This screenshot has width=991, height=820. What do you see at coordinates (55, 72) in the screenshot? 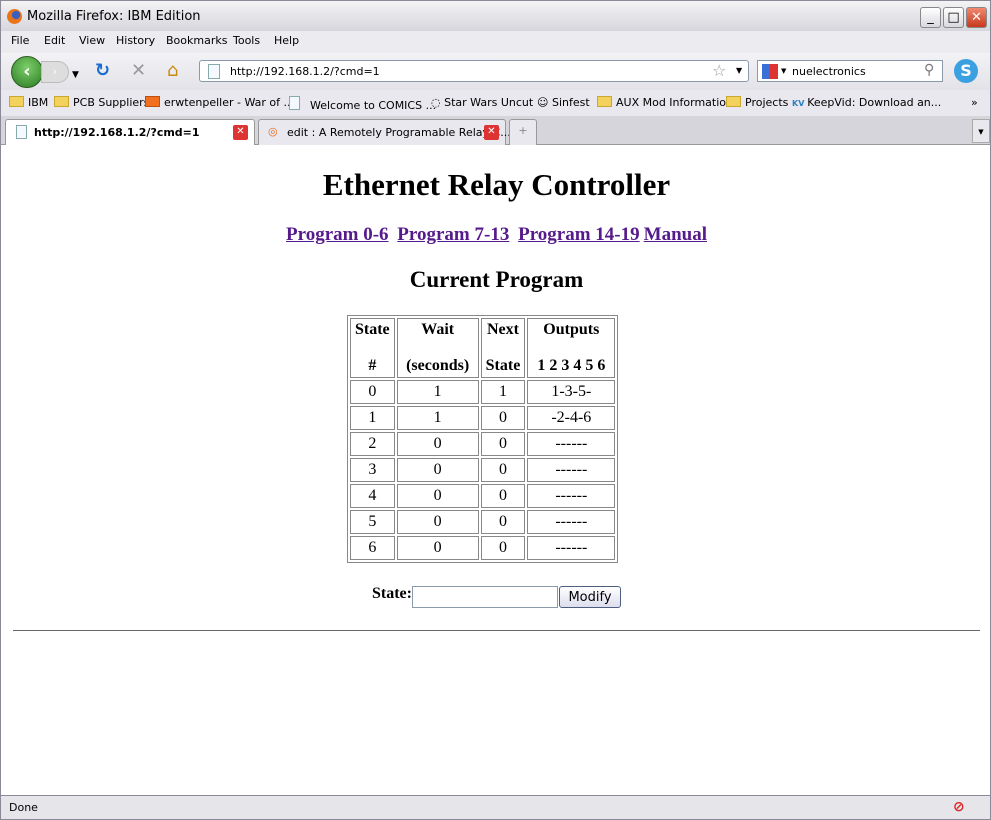
I see `forward-button: ›` at bounding box center [55, 72].